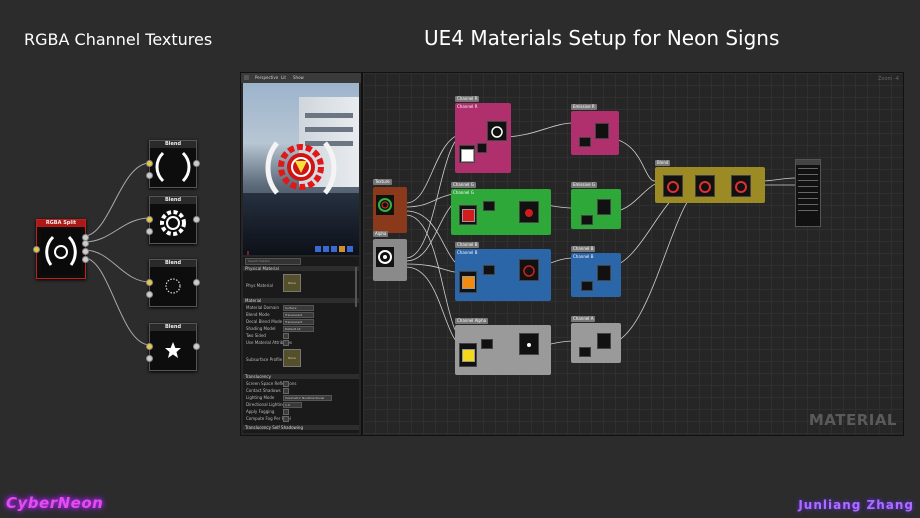 The width and height of the screenshot is (920, 518). I want to click on alpha-preview, so click(385, 257).